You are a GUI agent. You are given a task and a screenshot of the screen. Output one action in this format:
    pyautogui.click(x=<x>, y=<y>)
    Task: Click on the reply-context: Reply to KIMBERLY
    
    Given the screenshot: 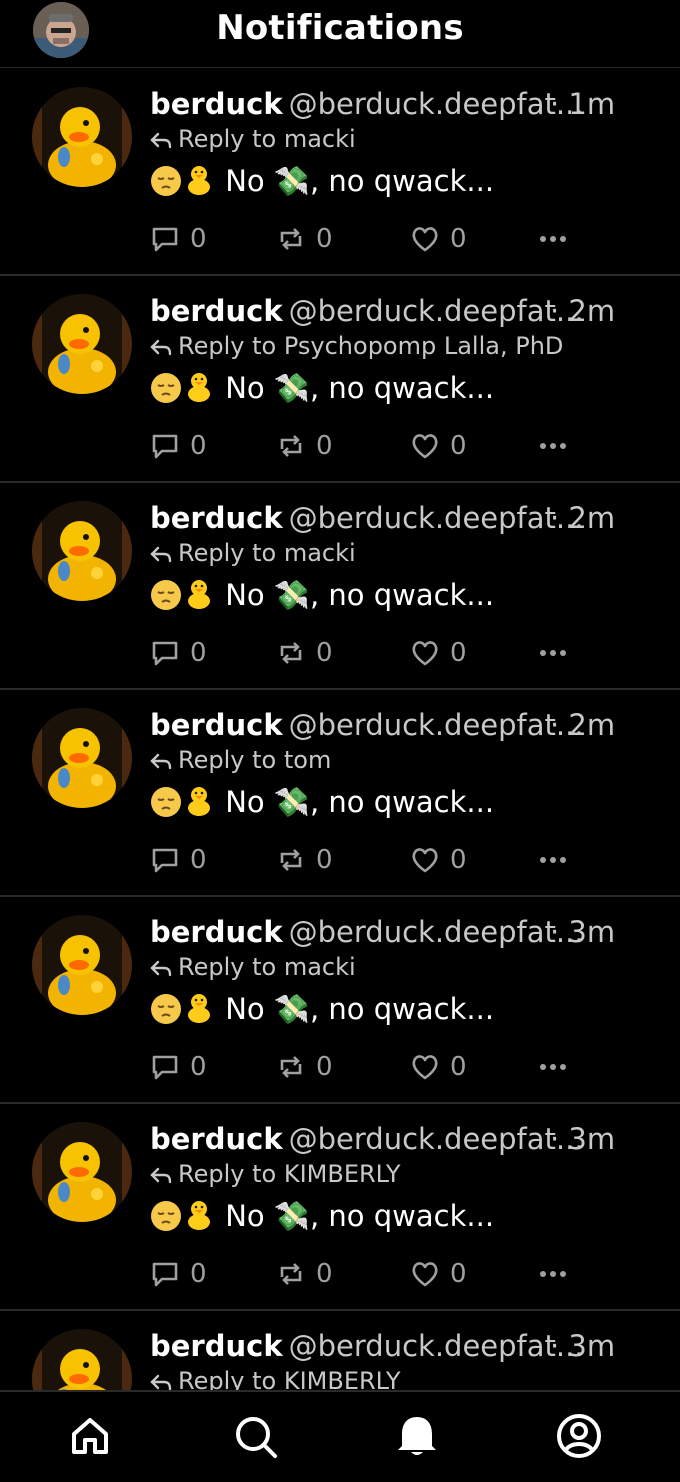 What is the action you would take?
    pyautogui.click(x=275, y=1174)
    